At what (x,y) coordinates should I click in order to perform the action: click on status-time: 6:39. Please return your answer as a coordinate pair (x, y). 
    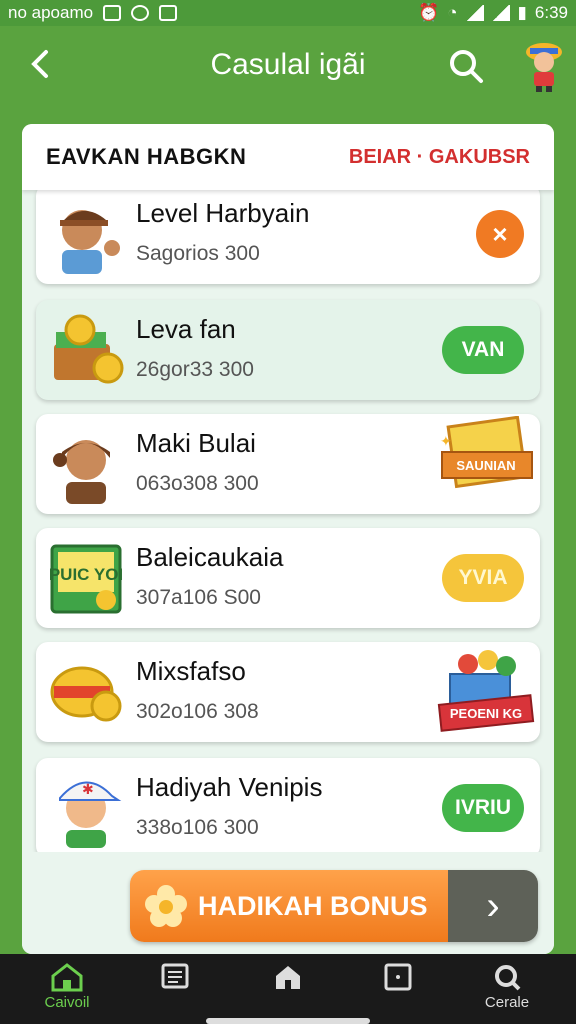
    Looking at the image, I should click on (551, 12).